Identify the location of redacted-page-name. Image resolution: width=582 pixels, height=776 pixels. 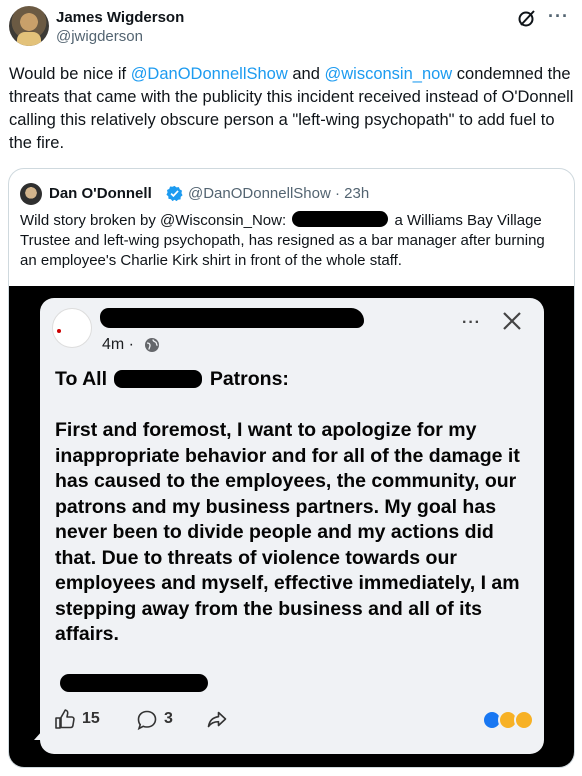
(232, 318).